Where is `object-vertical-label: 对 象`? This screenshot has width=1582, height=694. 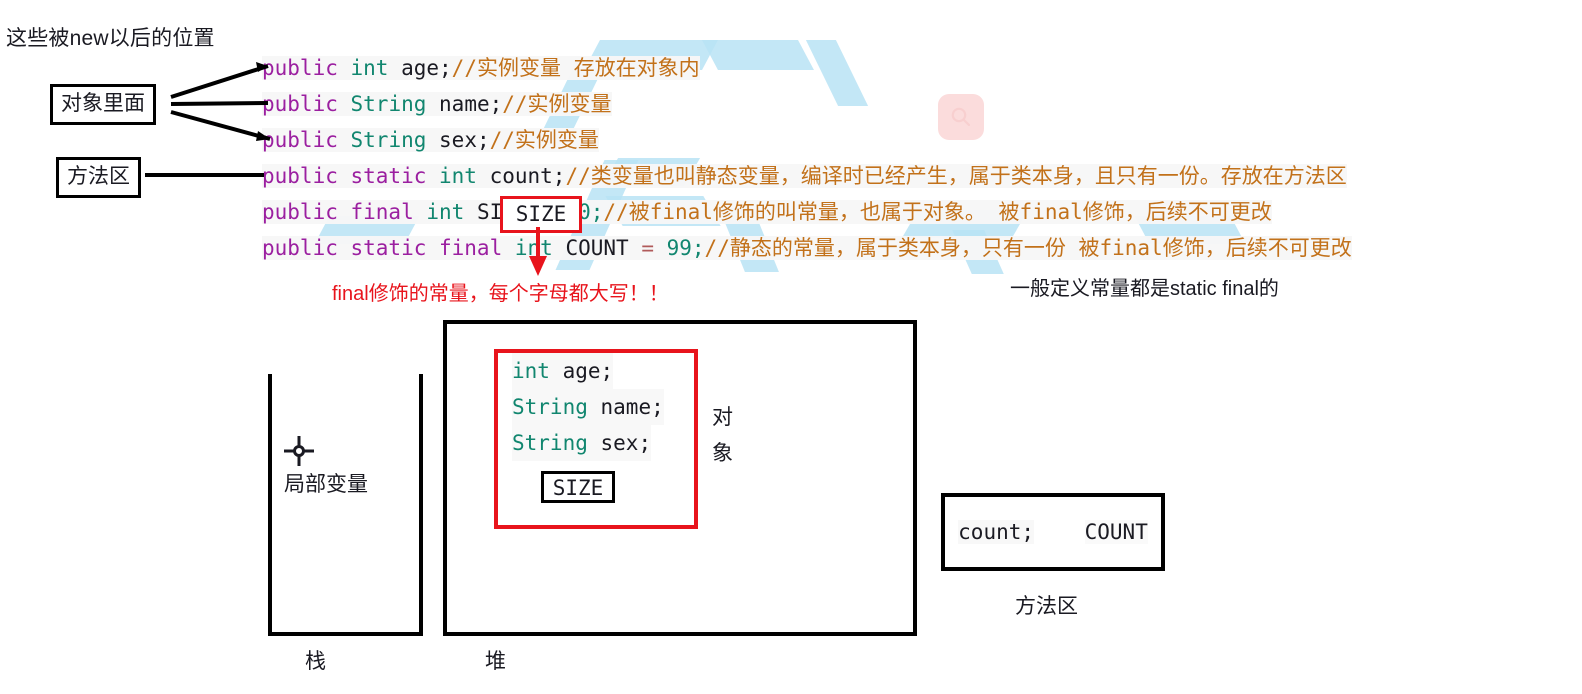 object-vertical-label: 对 象 is located at coordinates (727, 436).